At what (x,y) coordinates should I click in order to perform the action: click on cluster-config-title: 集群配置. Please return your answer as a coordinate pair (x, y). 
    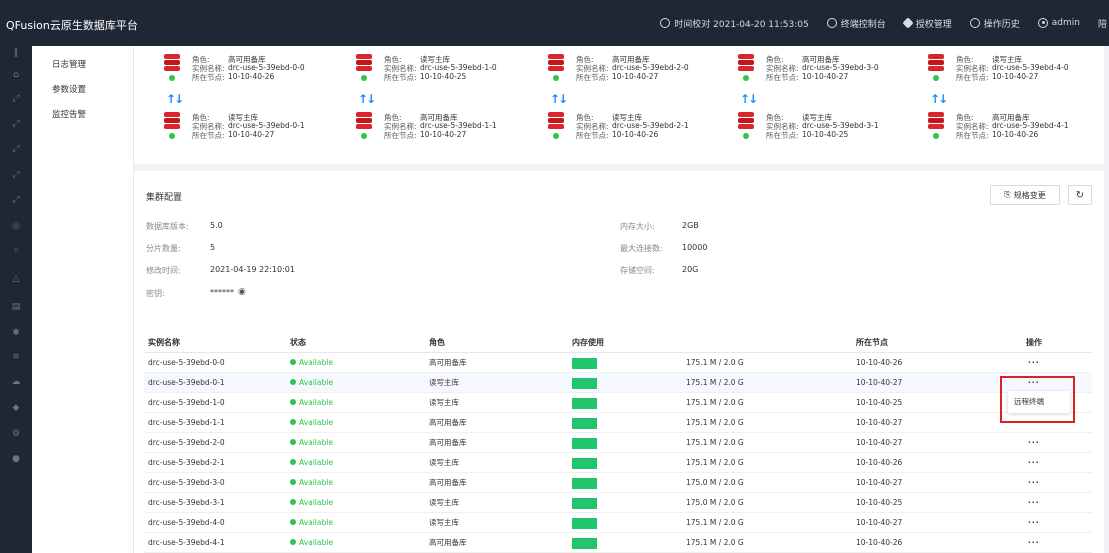
    Looking at the image, I should click on (164, 198).